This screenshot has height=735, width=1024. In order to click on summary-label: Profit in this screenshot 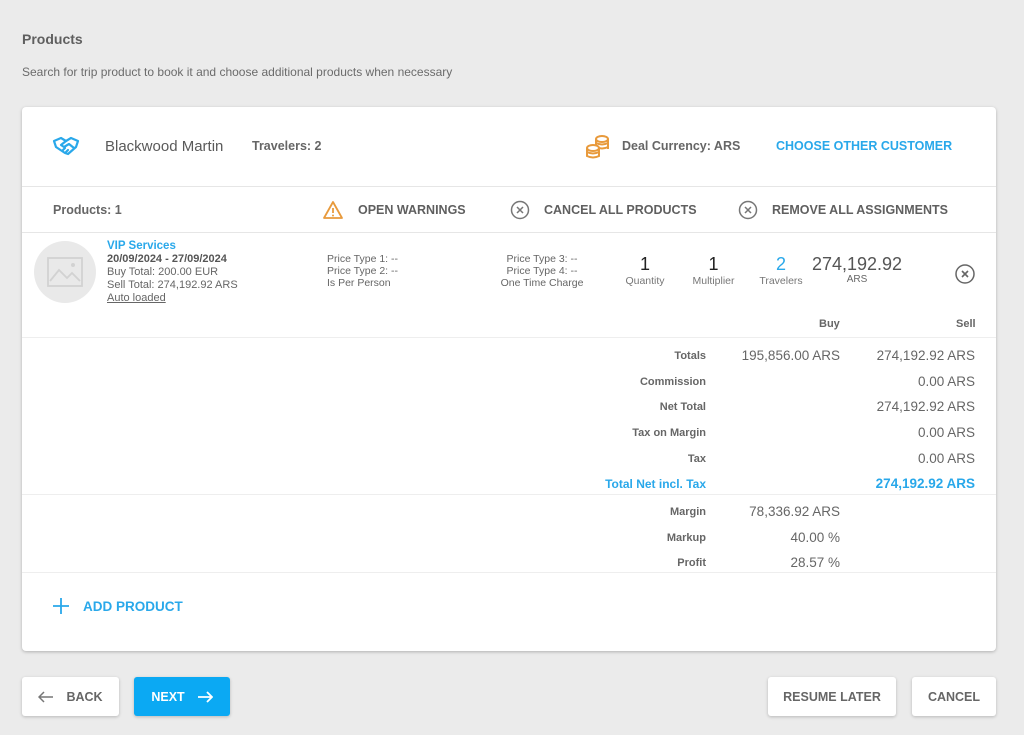, I will do `click(691, 563)`.